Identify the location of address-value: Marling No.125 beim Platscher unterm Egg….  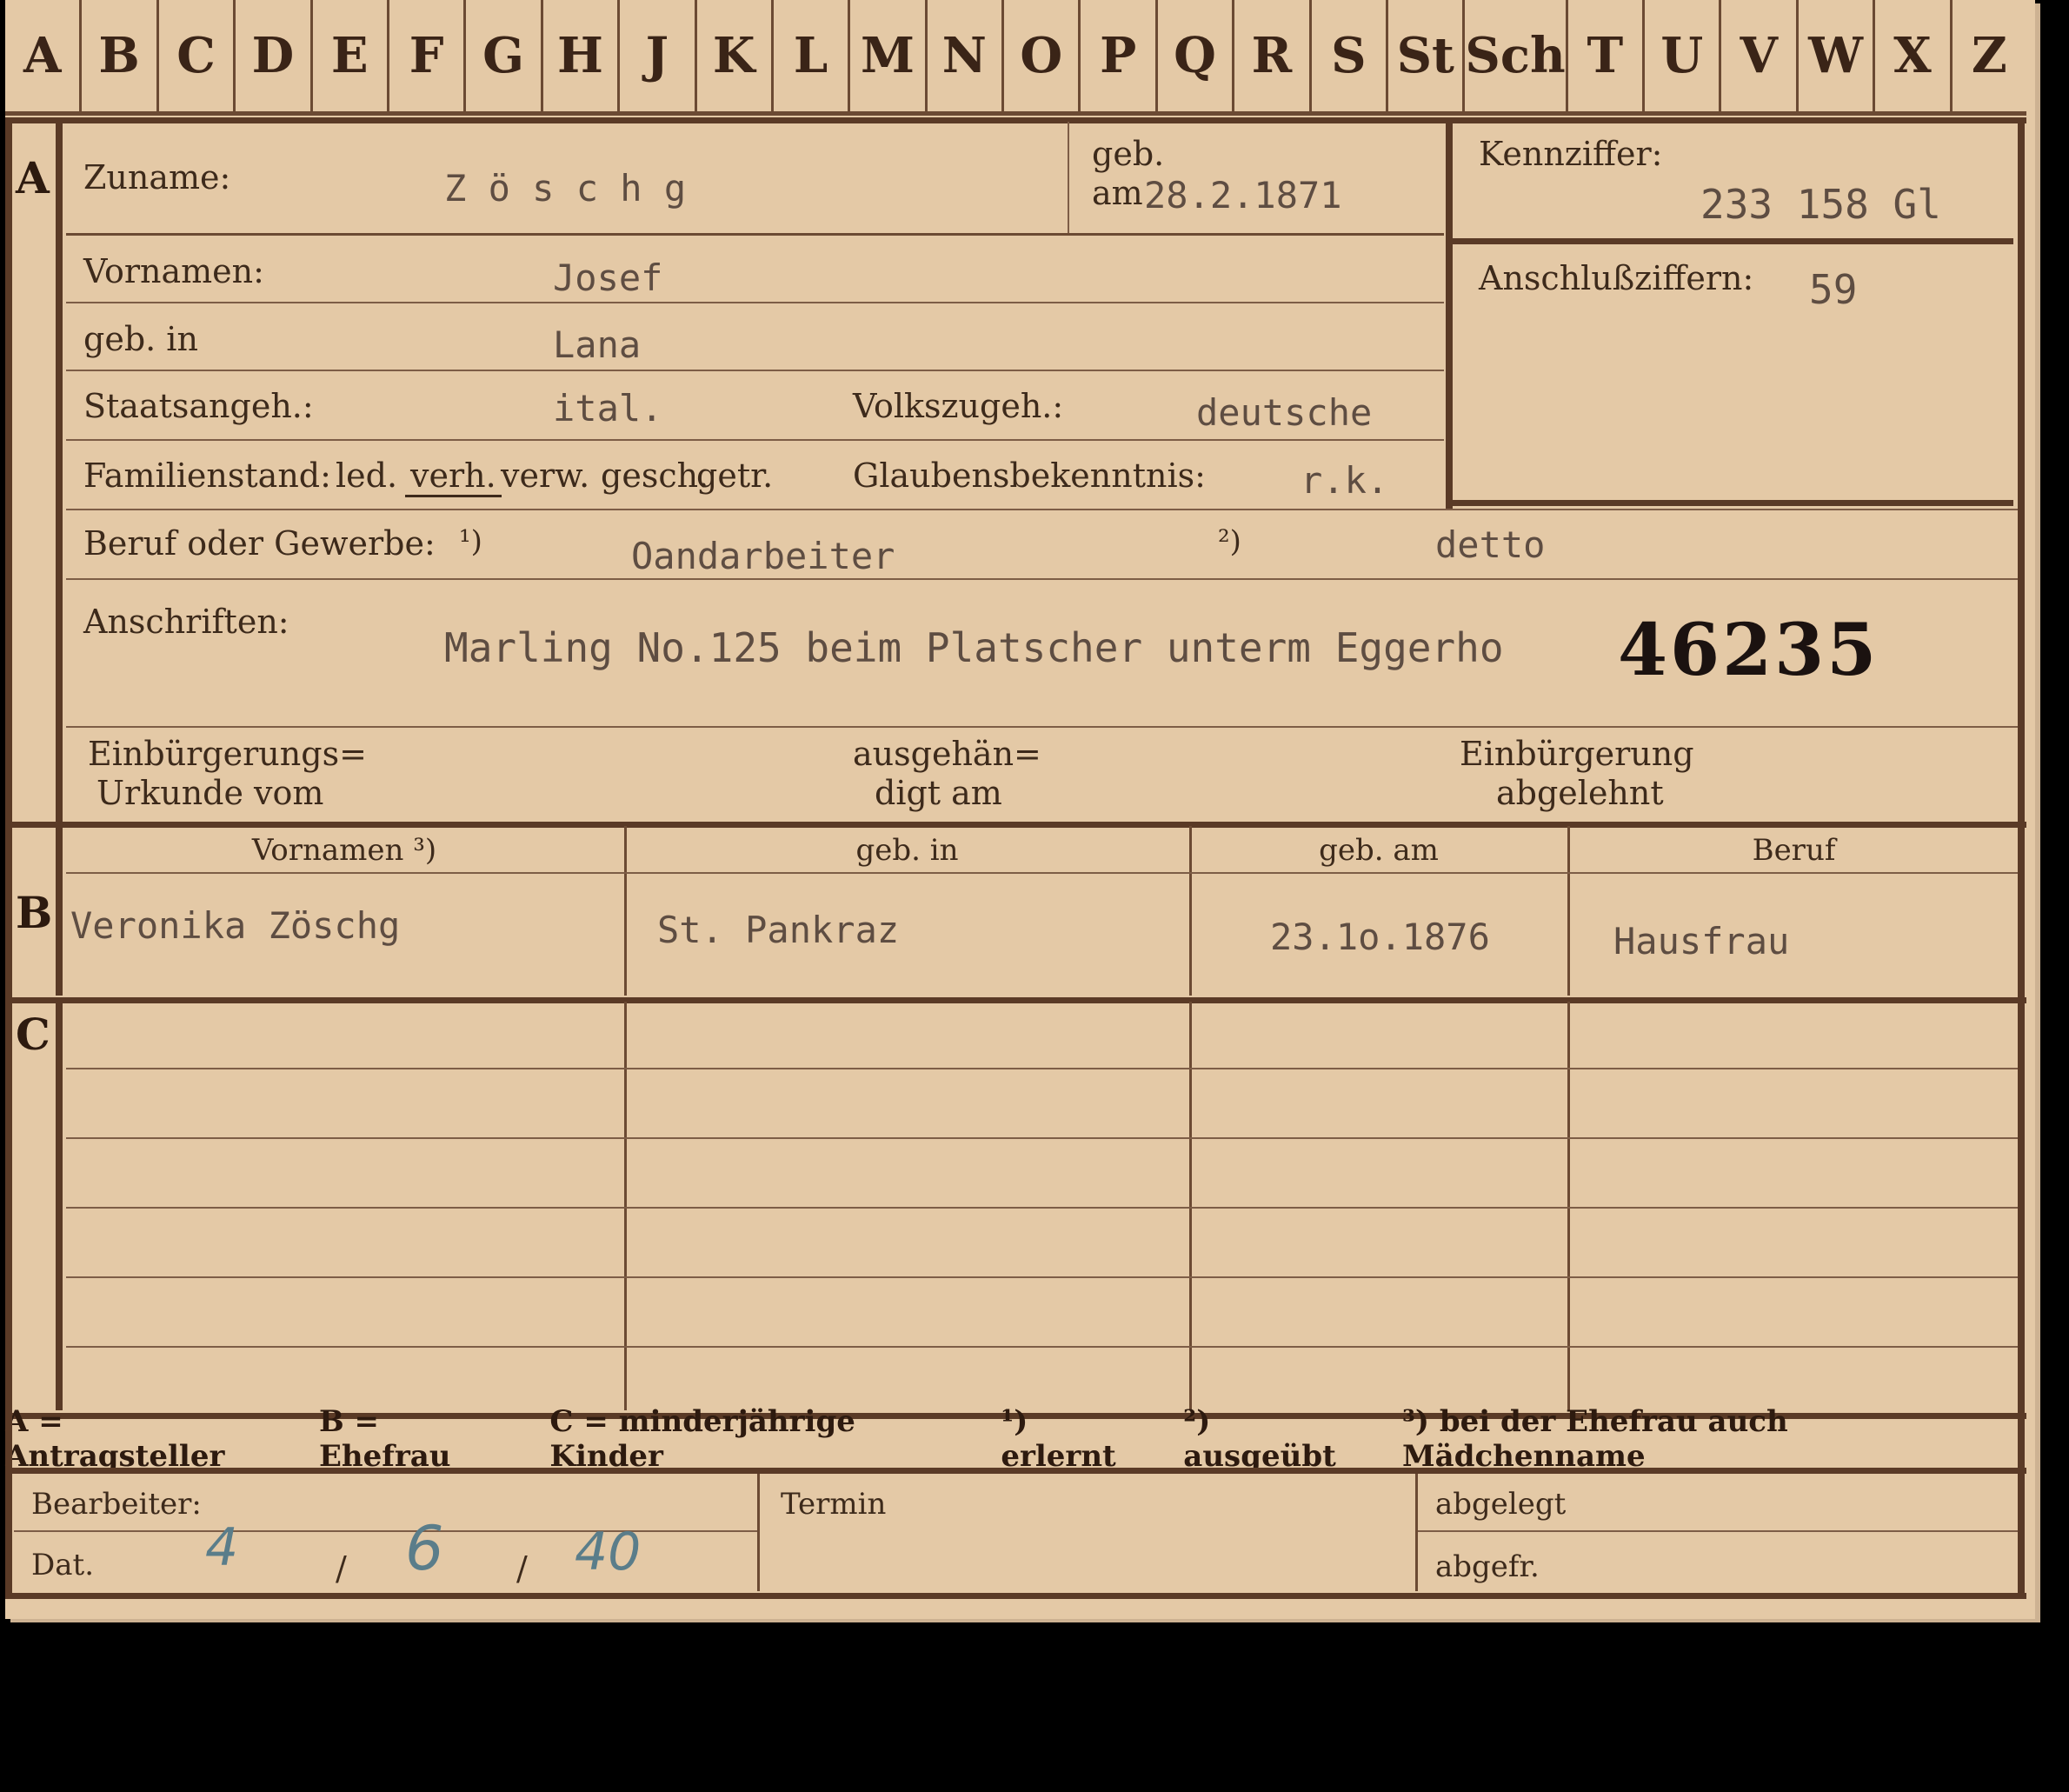
(974, 647).